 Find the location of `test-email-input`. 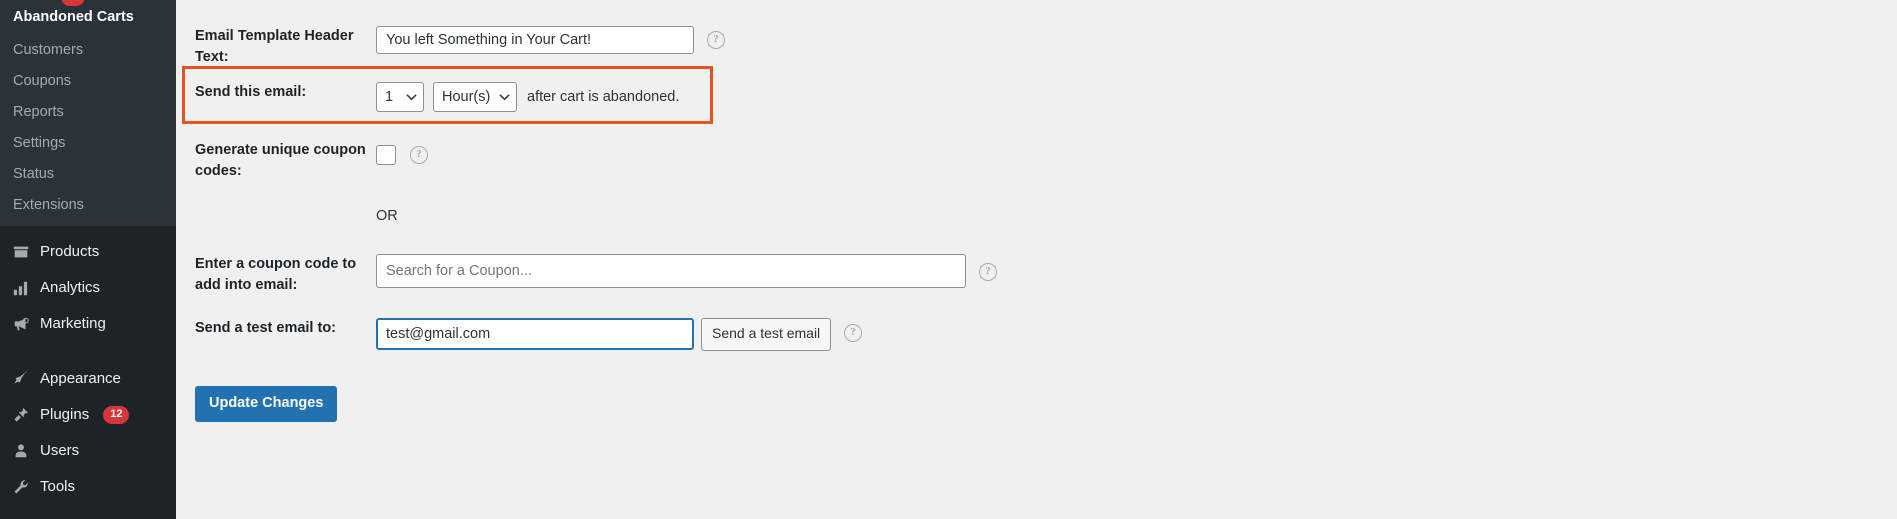

test-email-input is located at coordinates (535, 334).